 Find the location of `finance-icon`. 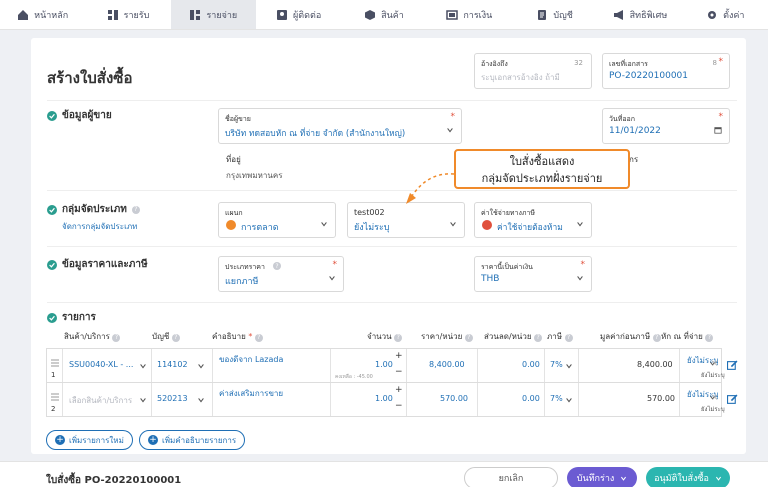

finance-icon is located at coordinates (452, 14).